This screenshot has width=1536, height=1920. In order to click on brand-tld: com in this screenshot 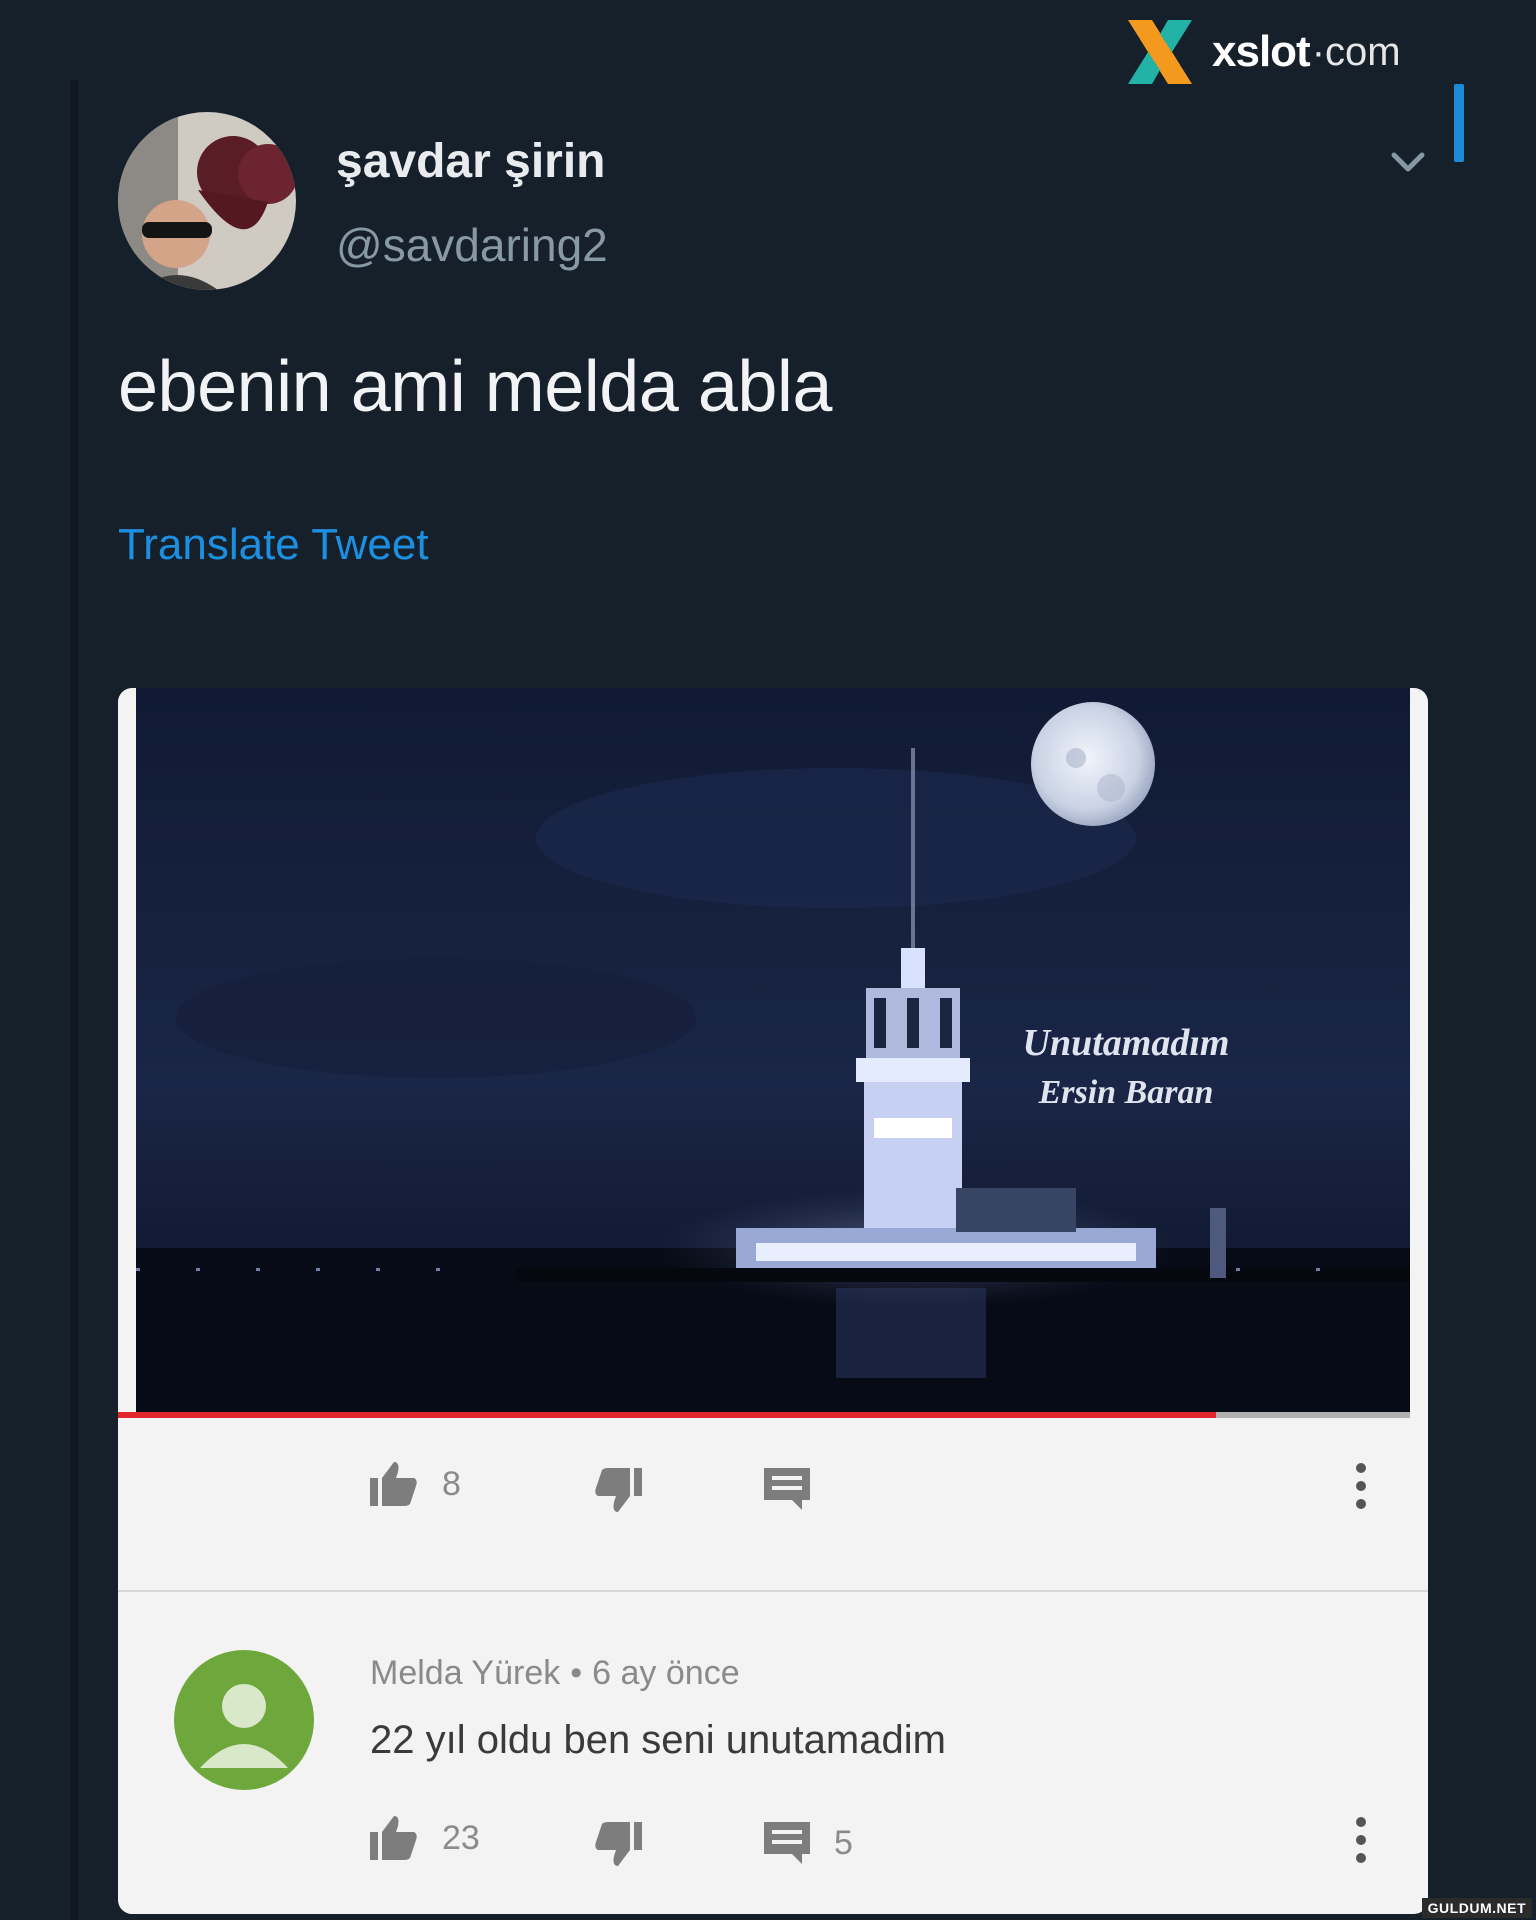, I will do `click(1363, 51)`.